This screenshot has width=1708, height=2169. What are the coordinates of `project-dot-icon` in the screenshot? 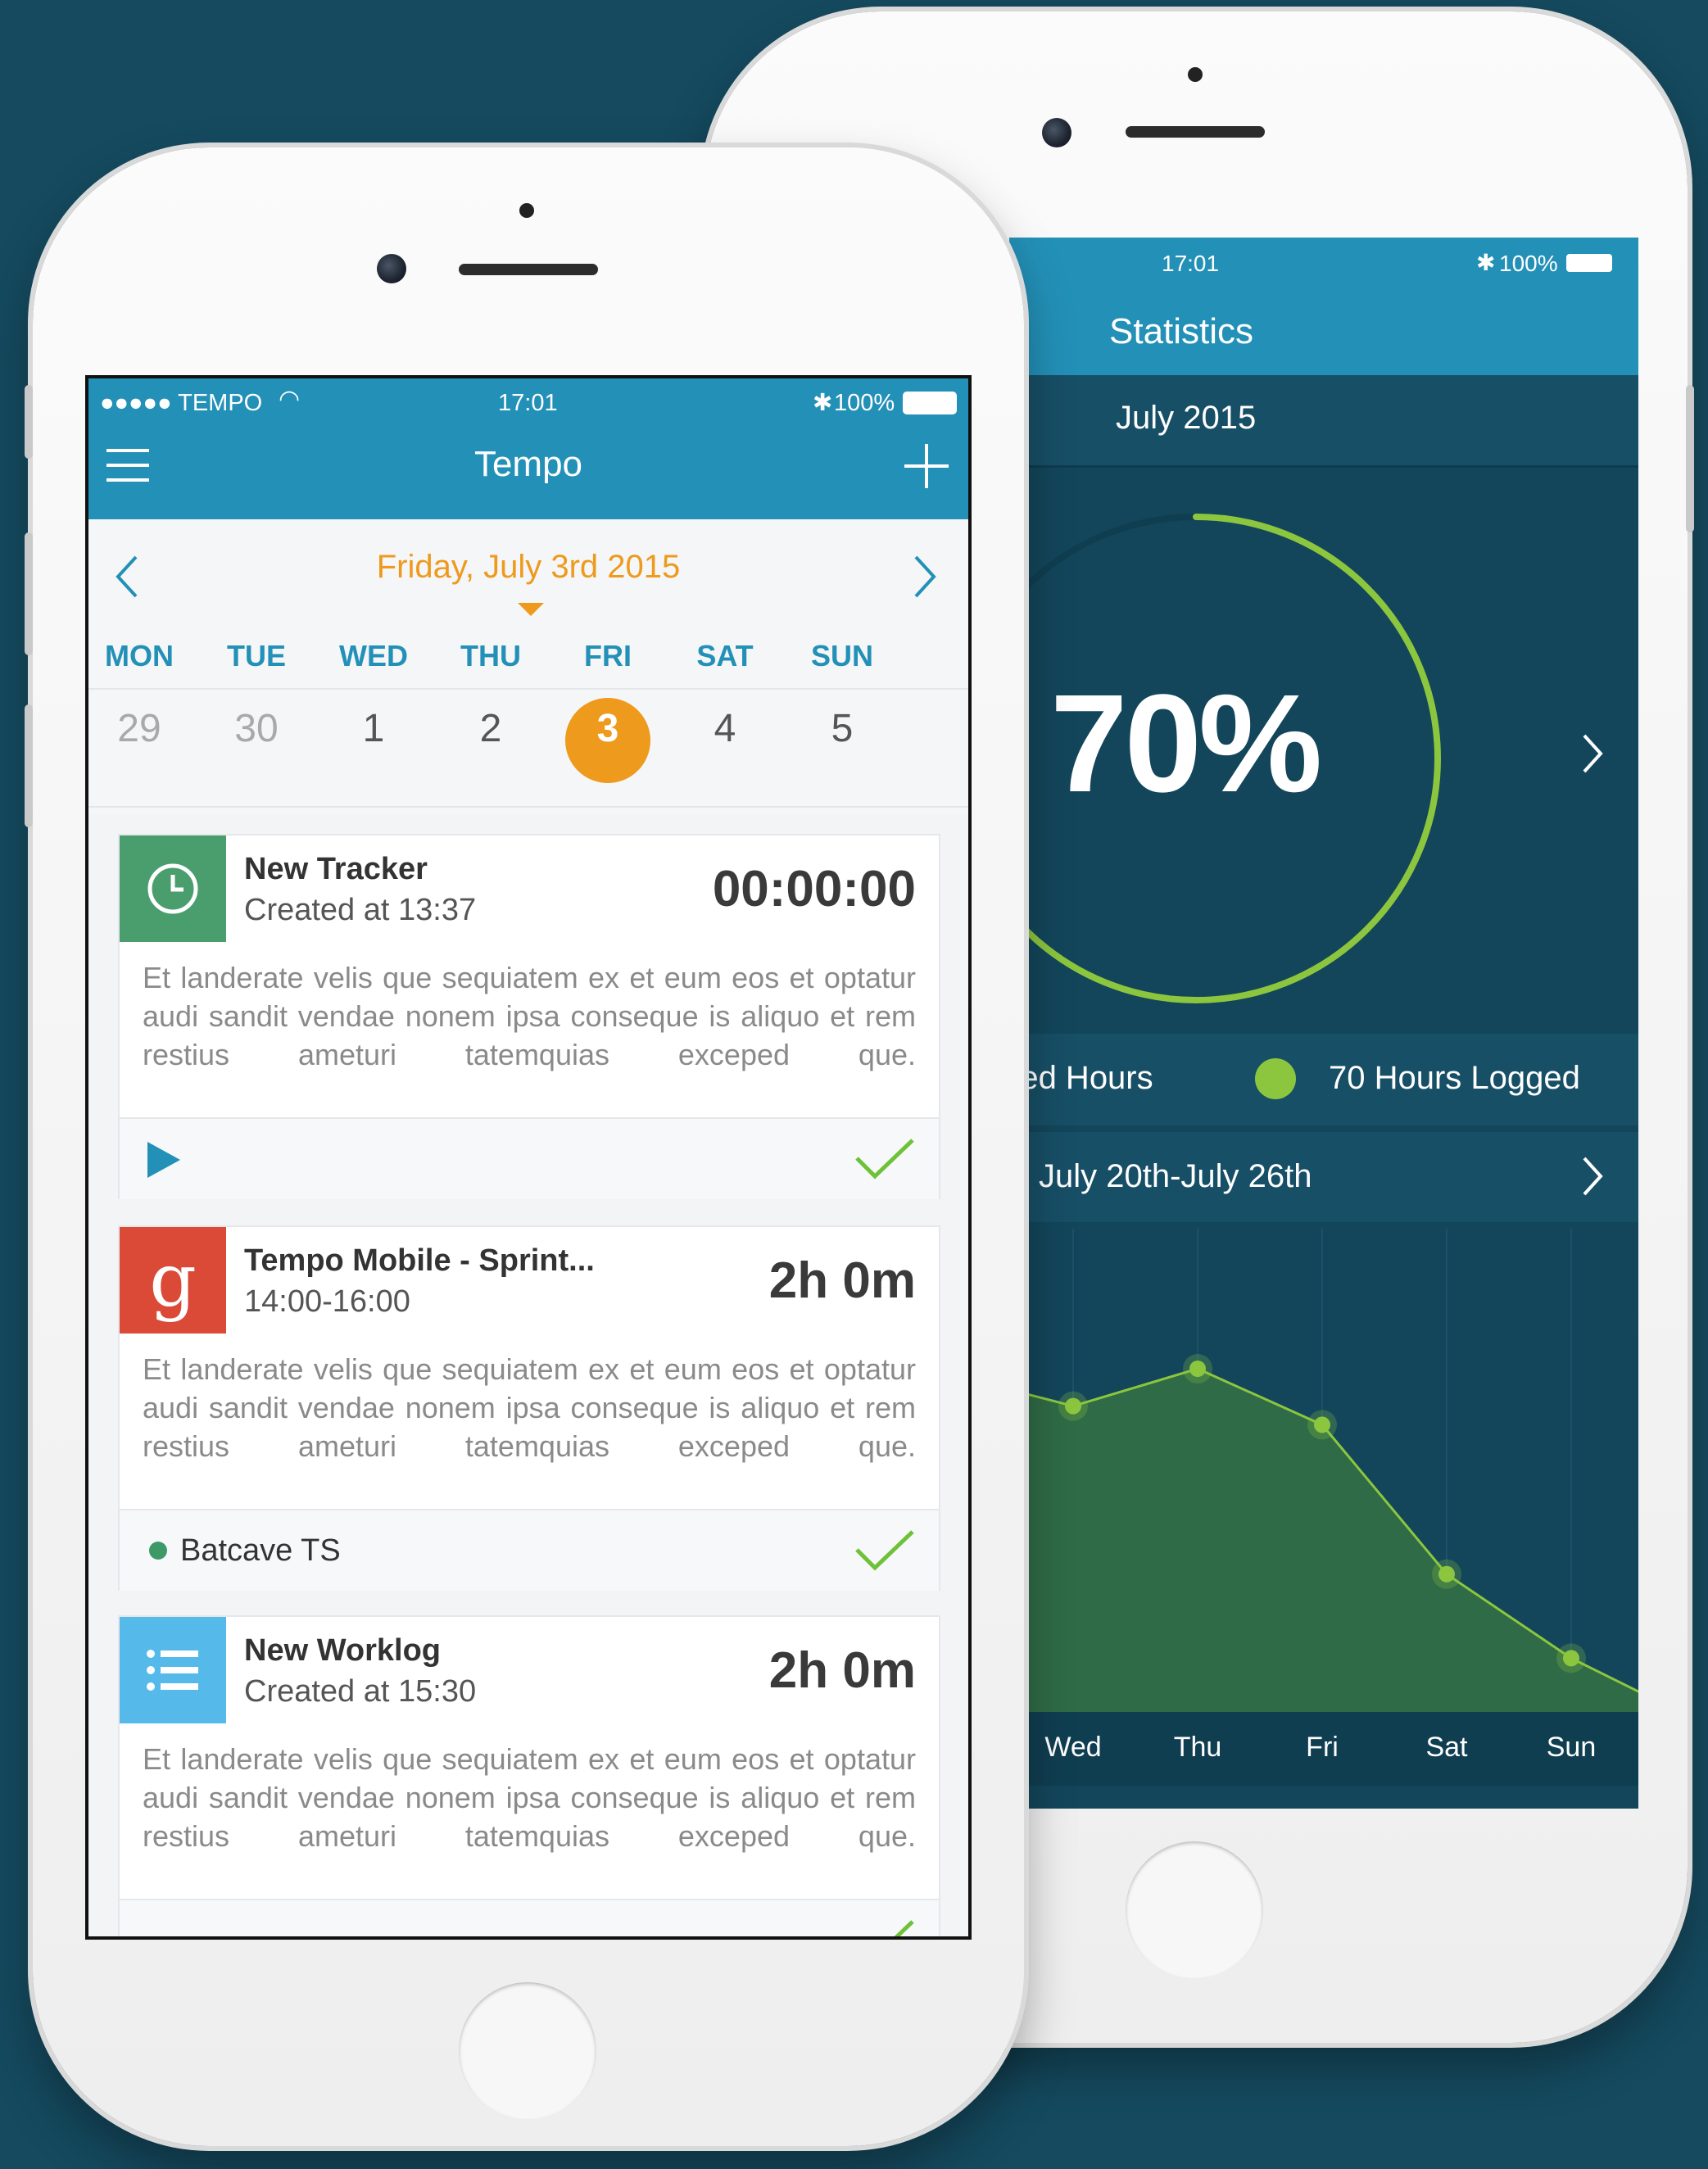 It's located at (158, 1551).